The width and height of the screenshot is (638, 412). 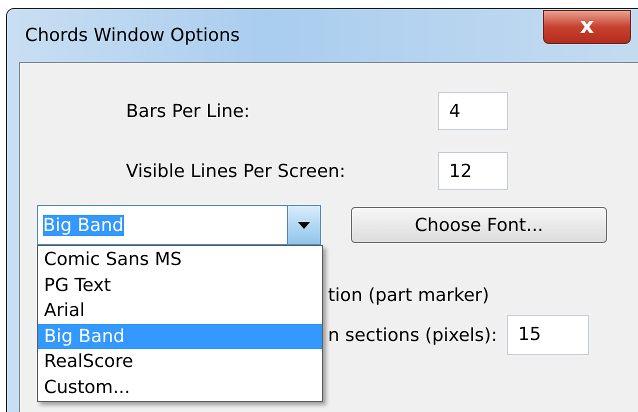 What do you see at coordinates (409, 295) in the screenshot?
I see `option-label: tion (part marker)` at bounding box center [409, 295].